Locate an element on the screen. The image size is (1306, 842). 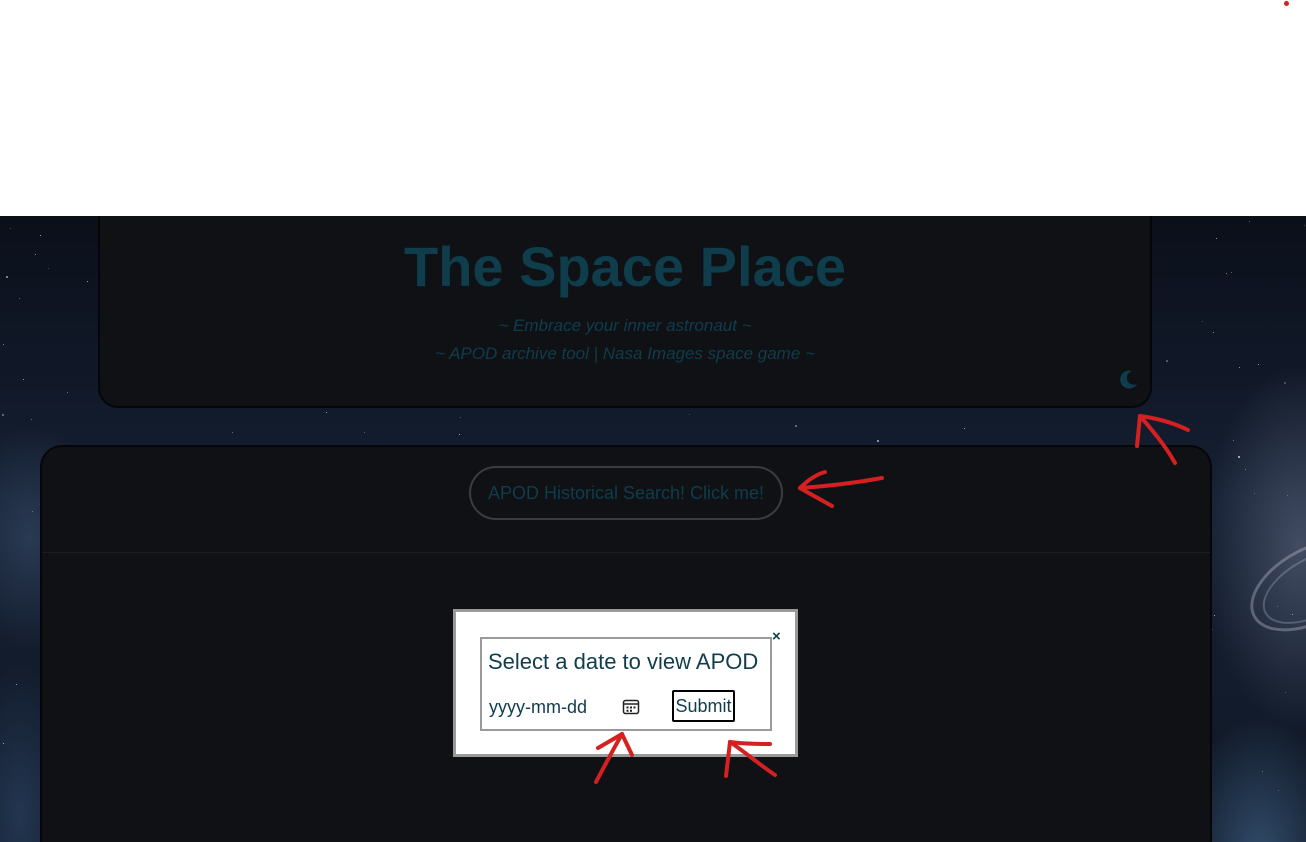
close-icon: × is located at coordinates (776, 636).